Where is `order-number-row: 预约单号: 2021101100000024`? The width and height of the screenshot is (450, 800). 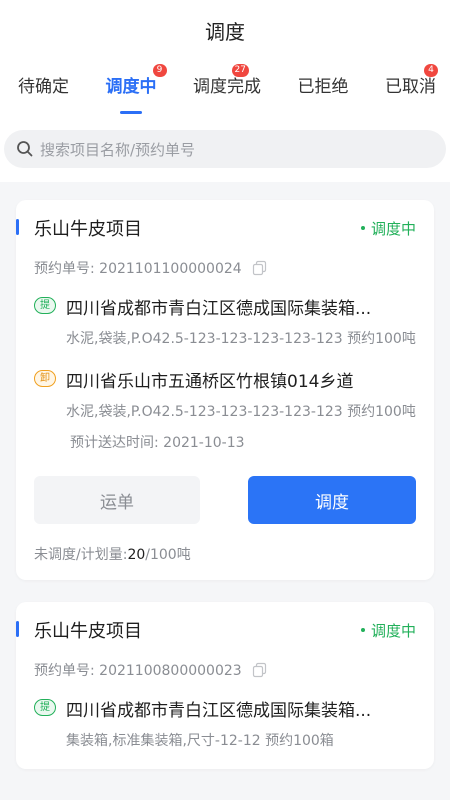
order-number-row: 预约单号: 2021101100000024 is located at coordinates (225, 268).